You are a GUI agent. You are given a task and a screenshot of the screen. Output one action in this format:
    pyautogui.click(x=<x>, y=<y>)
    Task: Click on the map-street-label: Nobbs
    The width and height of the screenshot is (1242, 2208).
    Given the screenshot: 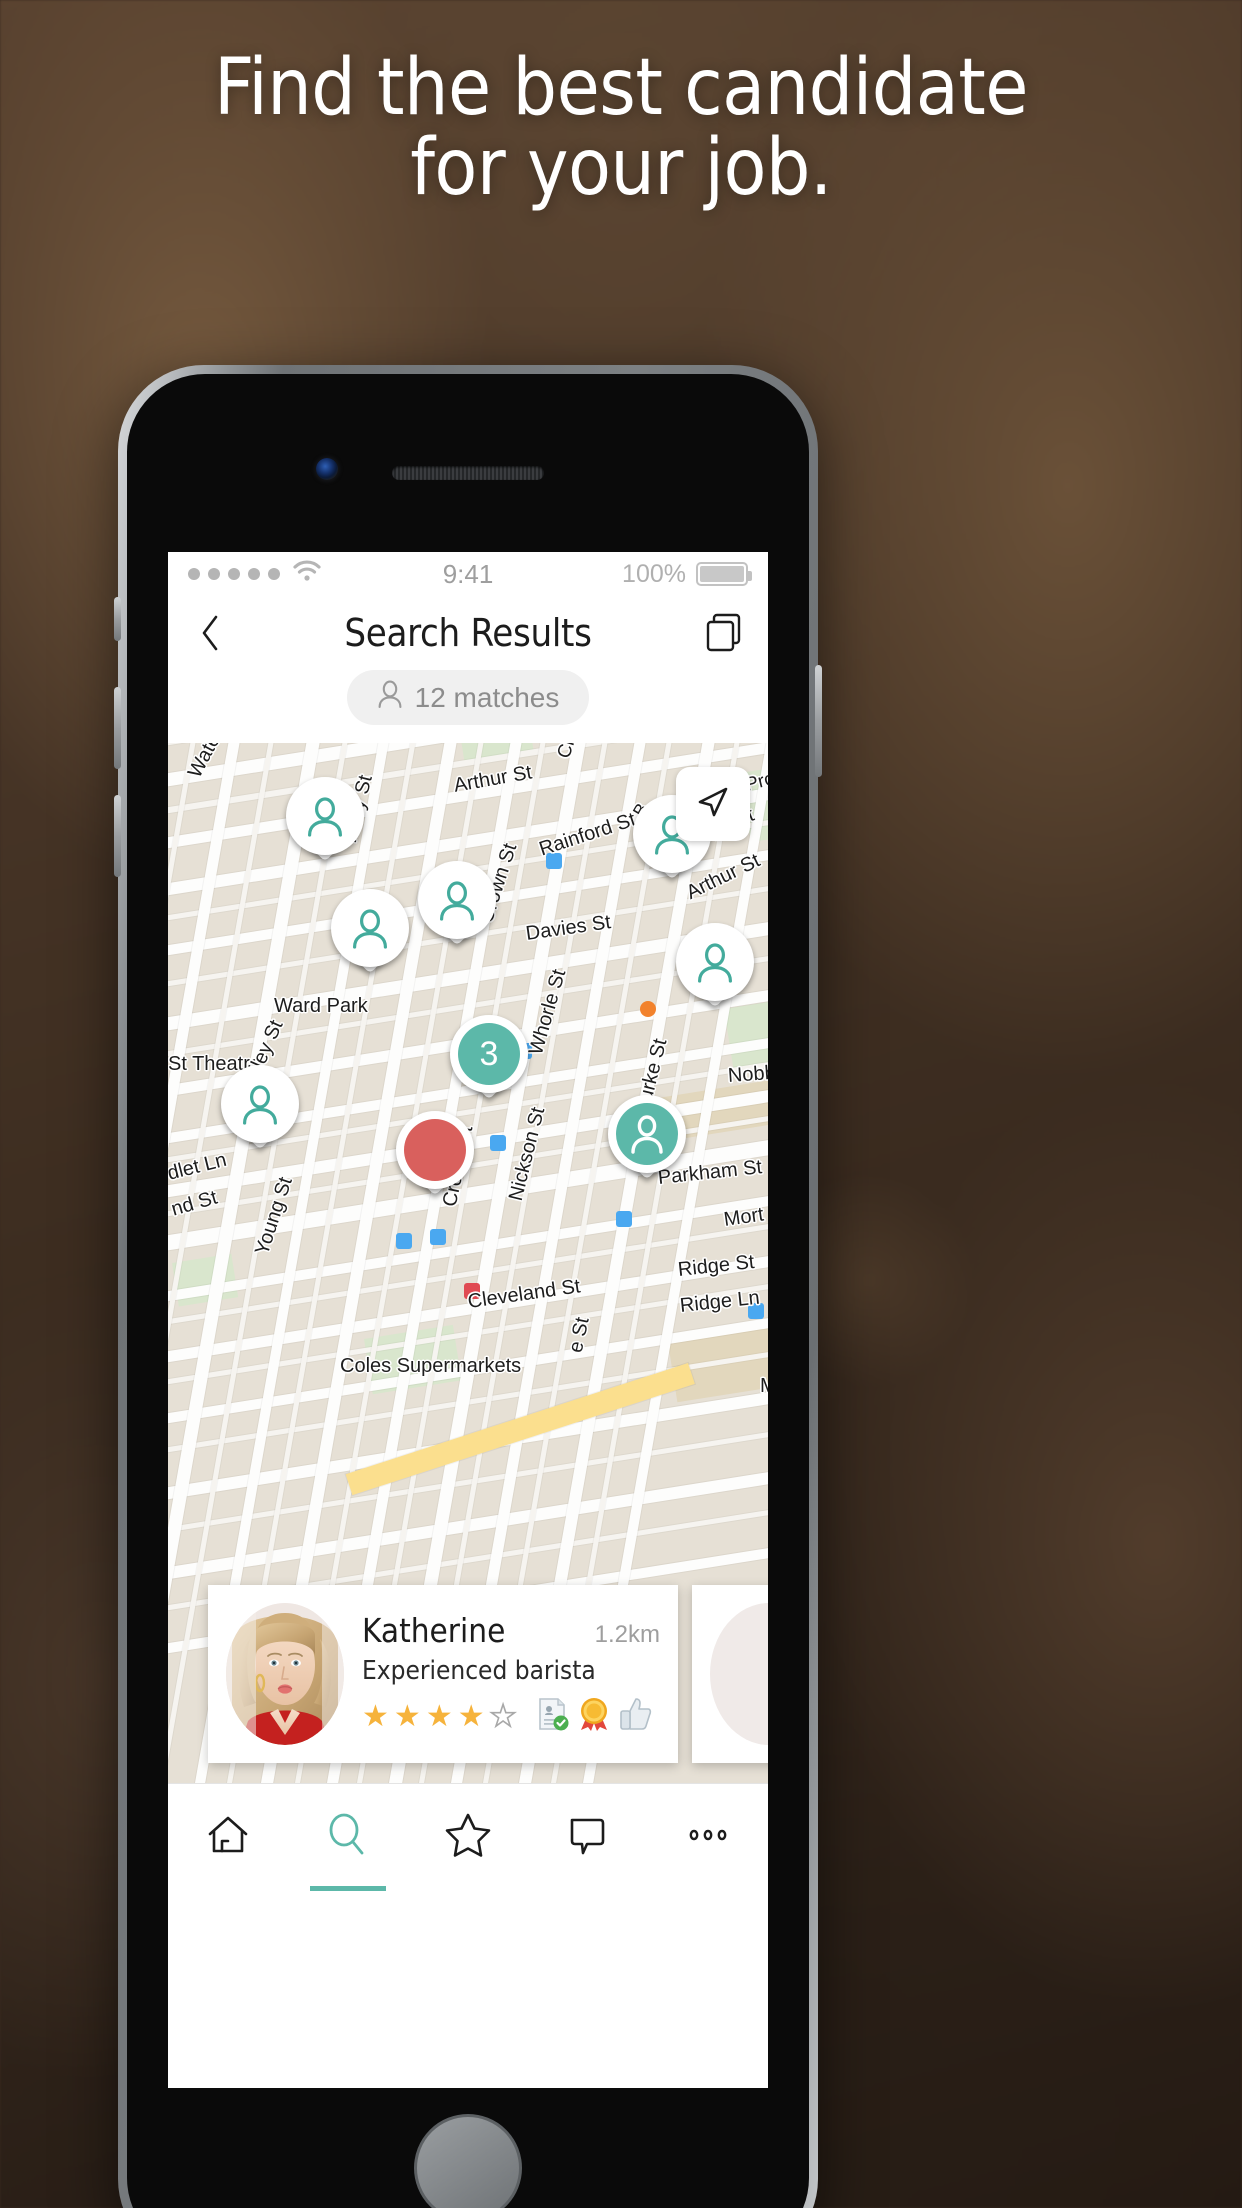 What is the action you would take?
    pyautogui.click(x=747, y=1073)
    